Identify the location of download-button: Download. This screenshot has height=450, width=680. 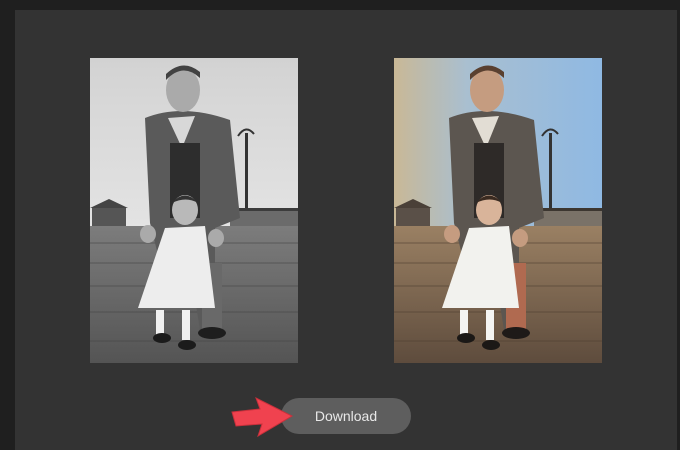
(346, 416).